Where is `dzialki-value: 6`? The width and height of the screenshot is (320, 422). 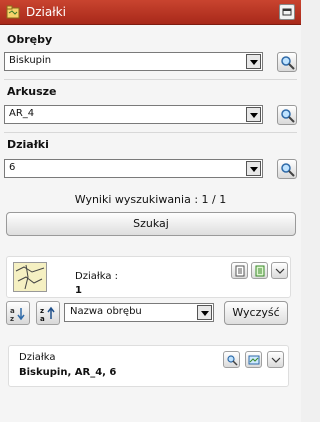 dzialki-value: 6 is located at coordinates (12, 167).